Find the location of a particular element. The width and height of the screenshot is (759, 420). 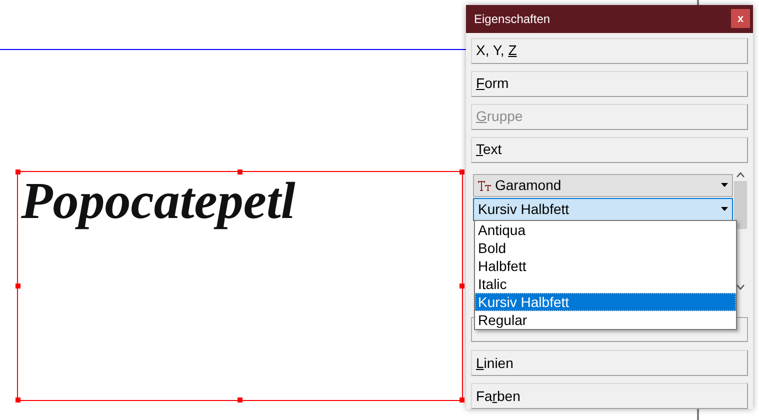

canvas-text: Popocatepetl is located at coordinates (158, 202).